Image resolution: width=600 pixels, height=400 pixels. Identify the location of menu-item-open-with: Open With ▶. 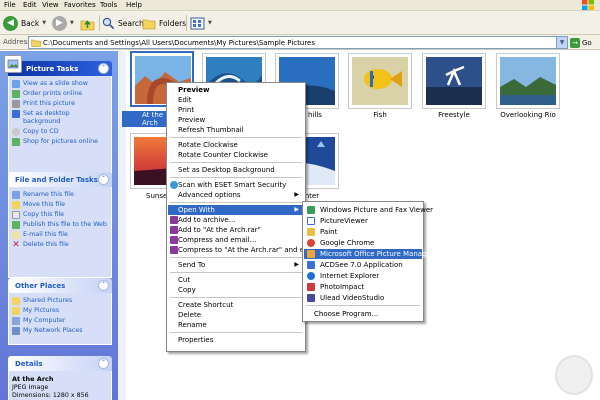
(236, 210).